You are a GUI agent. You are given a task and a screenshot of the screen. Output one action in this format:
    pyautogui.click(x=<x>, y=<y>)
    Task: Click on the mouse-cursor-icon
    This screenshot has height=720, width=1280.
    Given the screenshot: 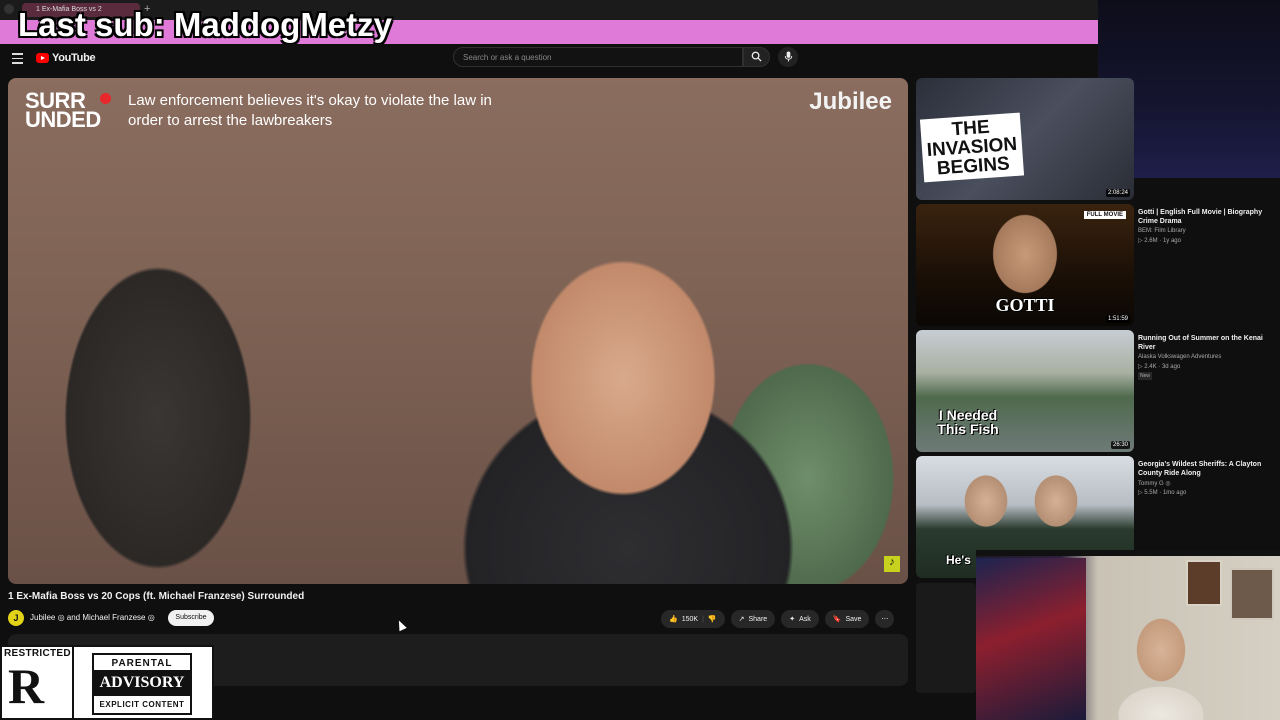 What is the action you would take?
    pyautogui.click(x=401, y=625)
    